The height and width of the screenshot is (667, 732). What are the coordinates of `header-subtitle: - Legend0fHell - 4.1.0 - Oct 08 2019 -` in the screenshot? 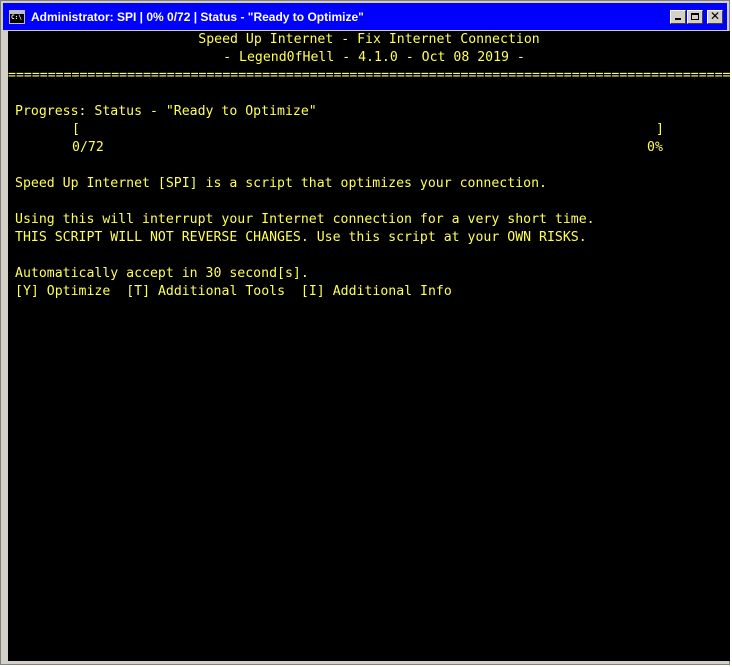 It's located at (374, 57).